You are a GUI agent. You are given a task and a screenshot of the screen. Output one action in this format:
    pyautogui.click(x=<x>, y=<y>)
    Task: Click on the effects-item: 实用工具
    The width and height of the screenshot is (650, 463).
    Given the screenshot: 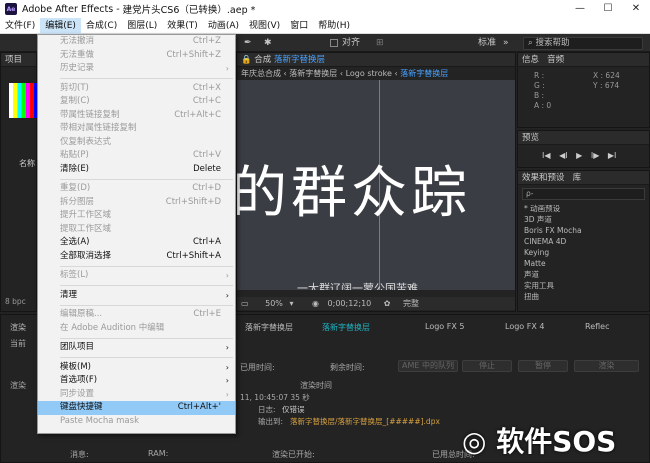 What is the action you would take?
    pyautogui.click(x=583, y=285)
    